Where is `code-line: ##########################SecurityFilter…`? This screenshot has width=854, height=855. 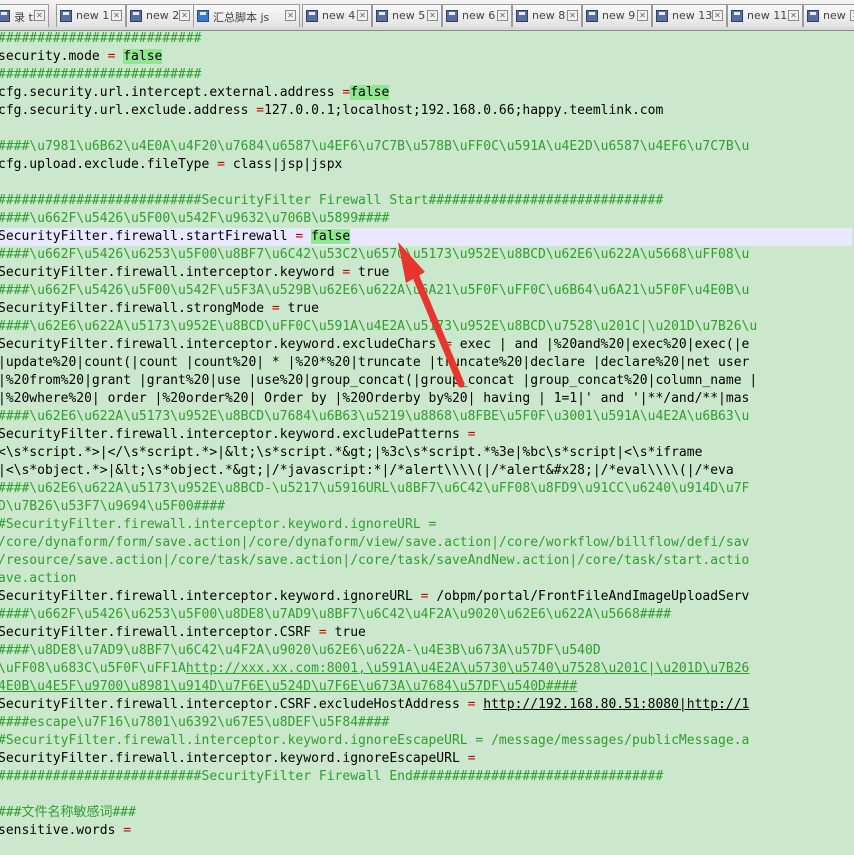
code-line: ##########################SecurityFilter… is located at coordinates (331, 201).